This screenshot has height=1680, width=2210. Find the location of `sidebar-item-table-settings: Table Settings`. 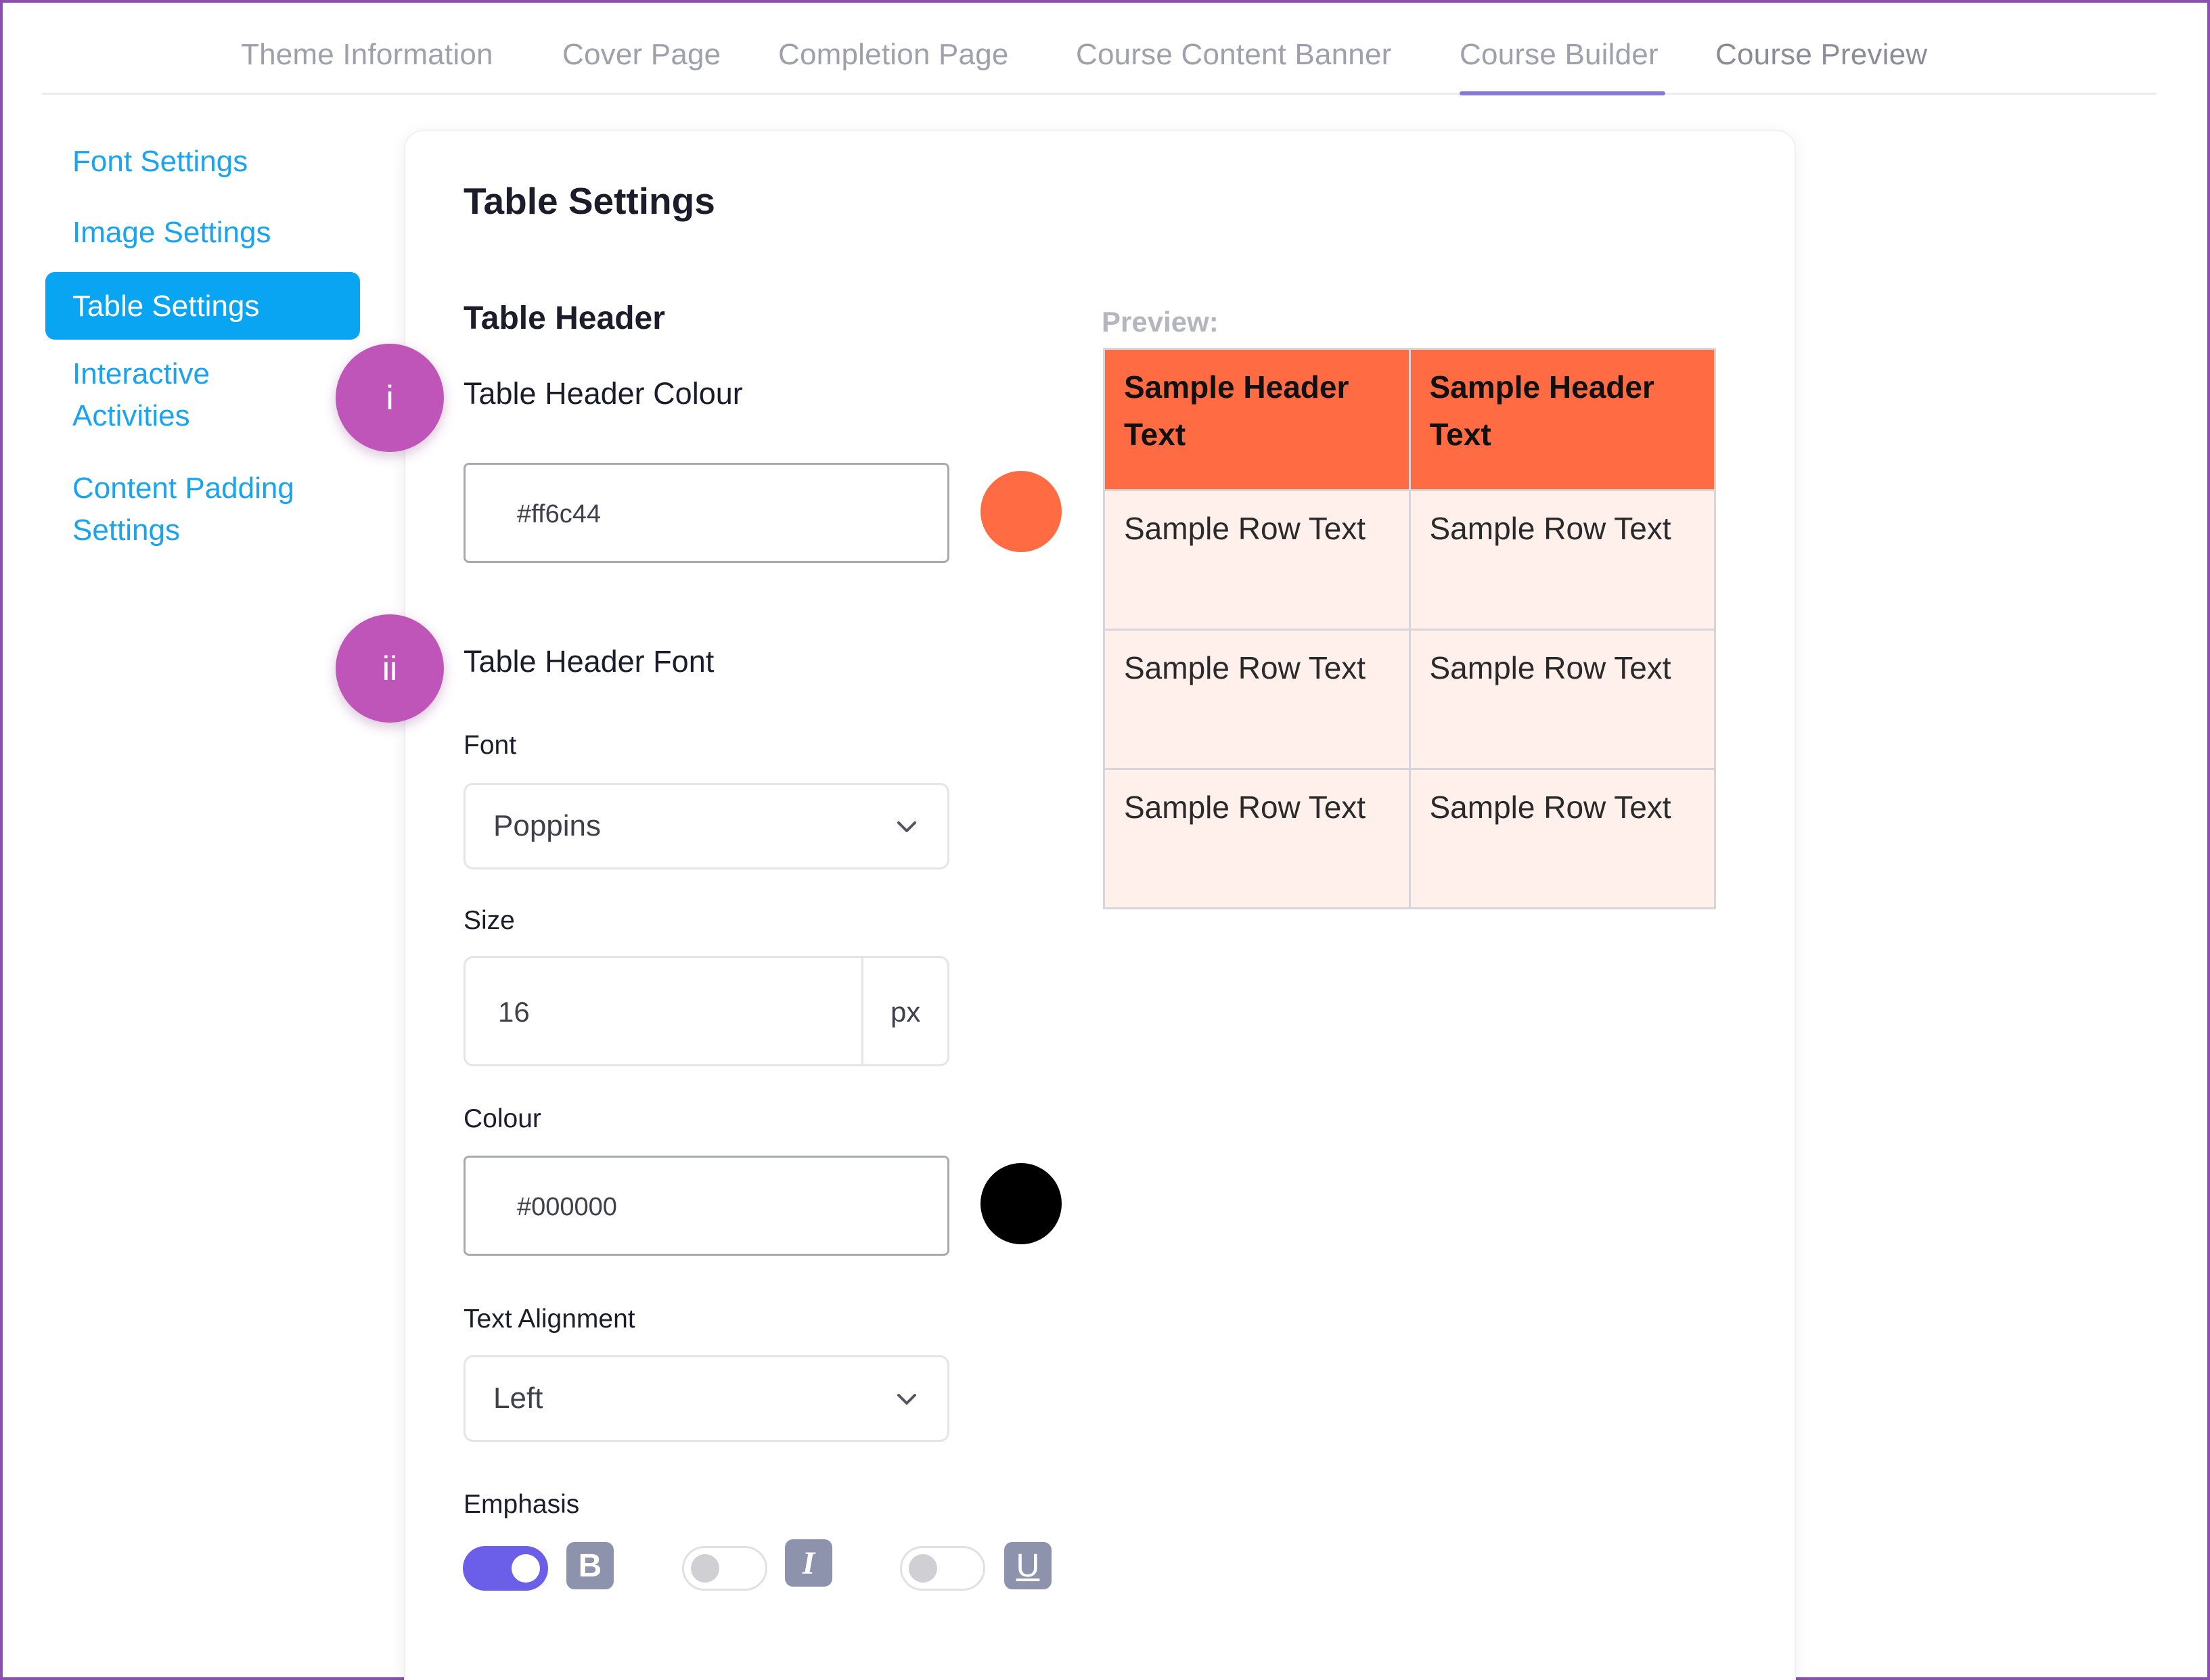

sidebar-item-table-settings: Table Settings is located at coordinates (203, 306).